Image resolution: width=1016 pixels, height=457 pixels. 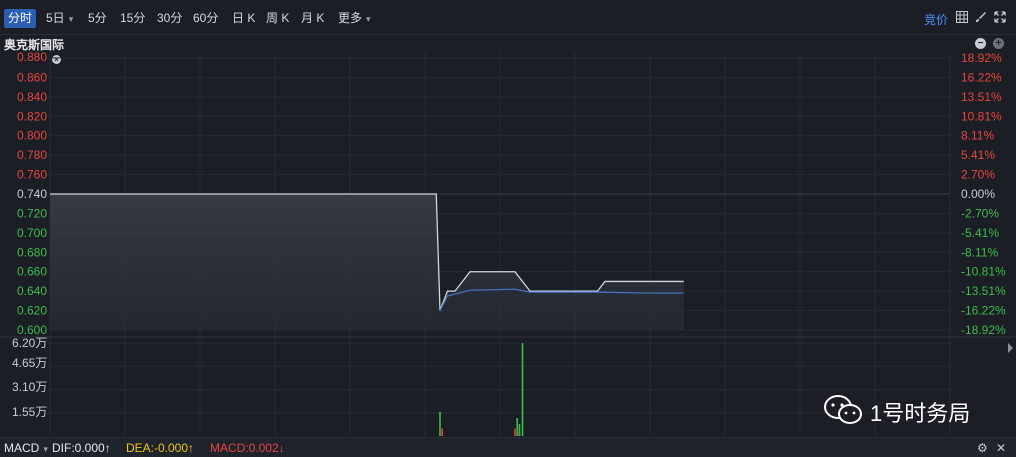 What do you see at coordinates (29, 412) in the screenshot?
I see `volume-tick-label: 1.55万` at bounding box center [29, 412].